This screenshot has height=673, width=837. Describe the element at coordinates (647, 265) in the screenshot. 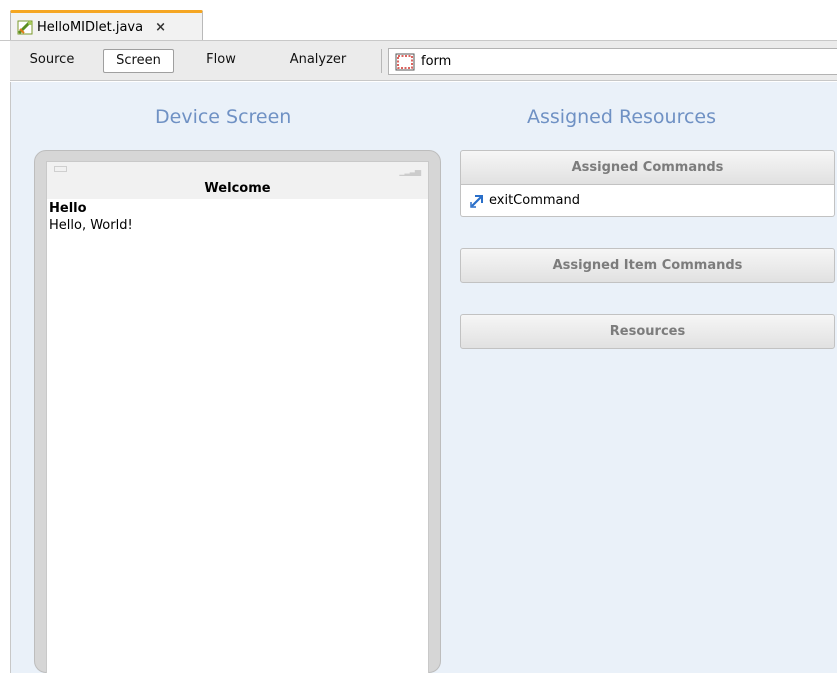

I see `assigned-item-commands-header: Assigned Item Commands` at that location.